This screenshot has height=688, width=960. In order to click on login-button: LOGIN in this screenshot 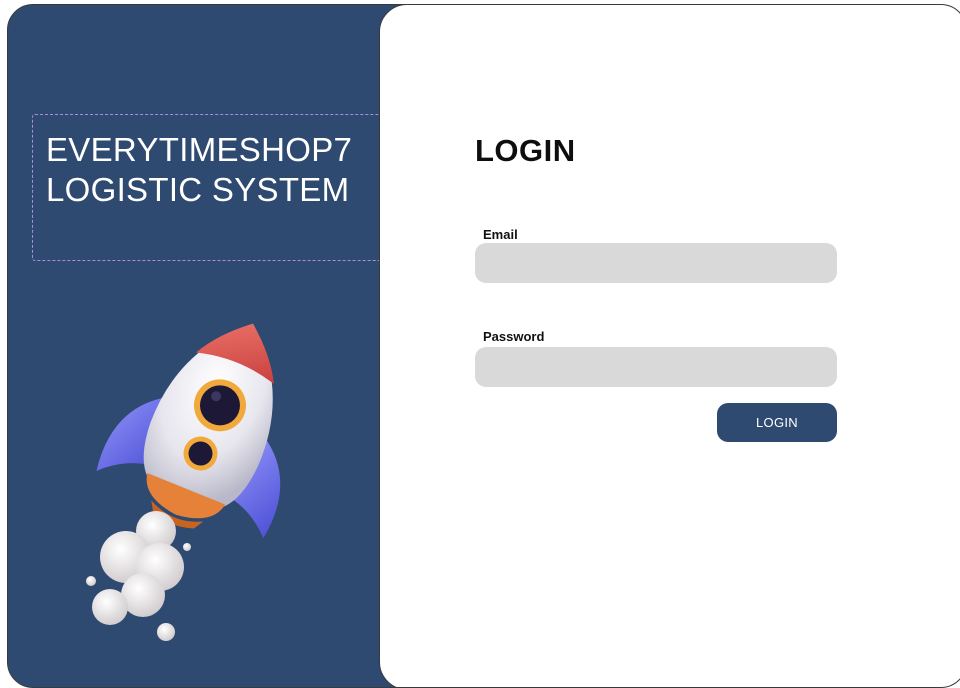, I will do `click(777, 422)`.